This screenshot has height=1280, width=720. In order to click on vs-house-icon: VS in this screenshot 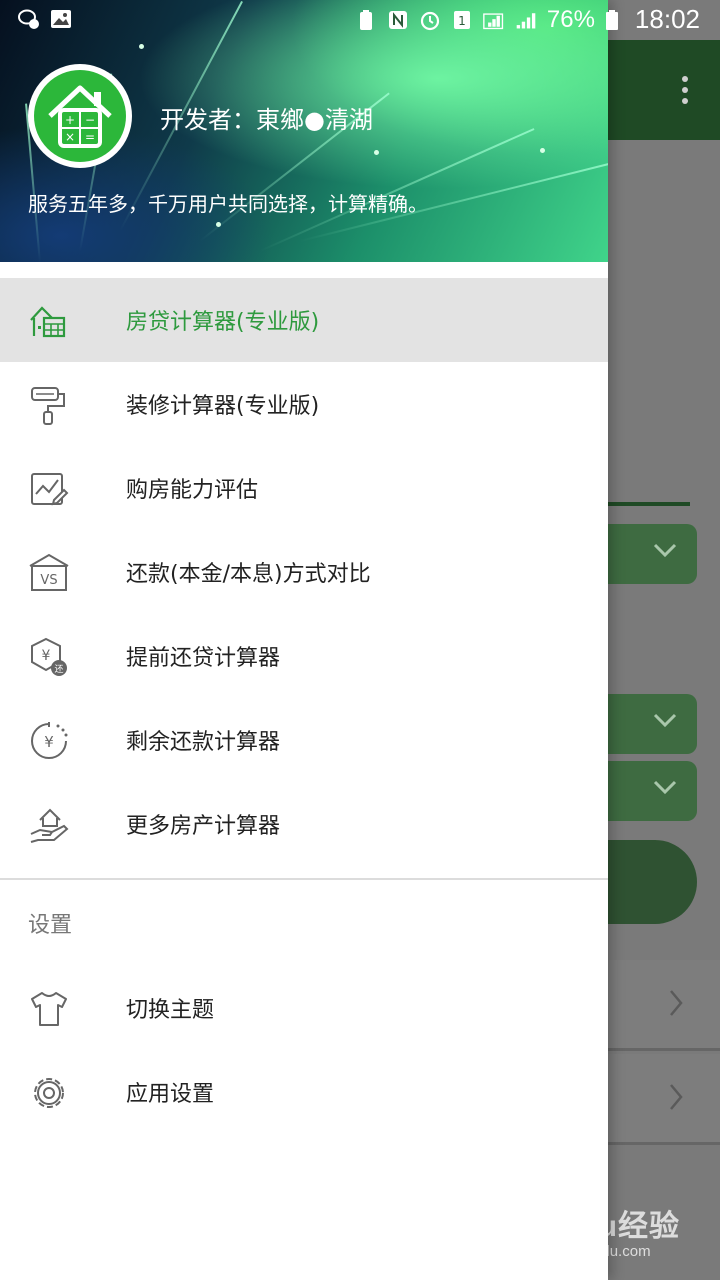, I will do `click(49, 572)`.